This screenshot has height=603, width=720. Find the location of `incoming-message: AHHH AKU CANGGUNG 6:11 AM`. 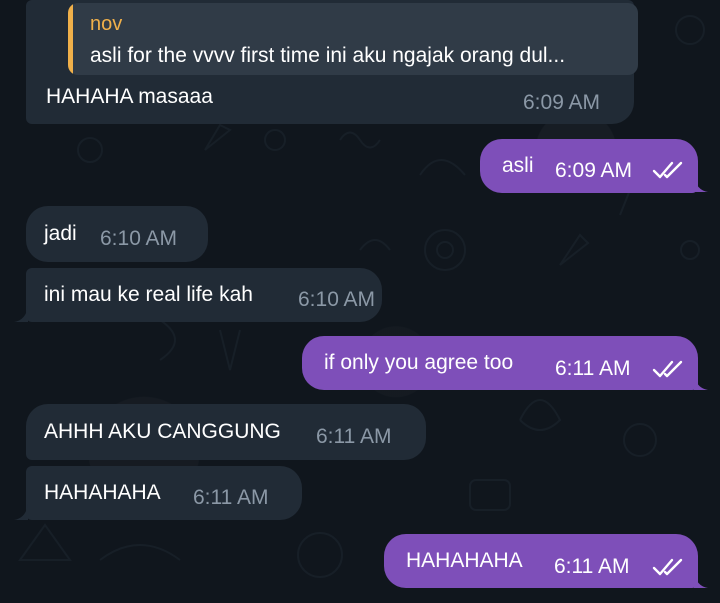

incoming-message: AHHH AKU CANGGUNG 6:11 AM is located at coordinates (226, 432).